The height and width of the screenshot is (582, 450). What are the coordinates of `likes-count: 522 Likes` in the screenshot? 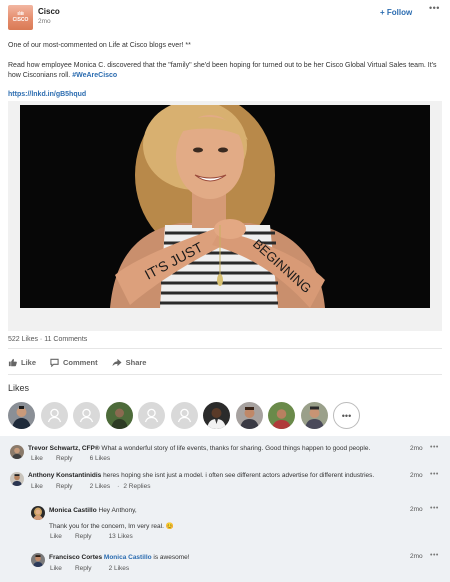 It's located at (23, 339).